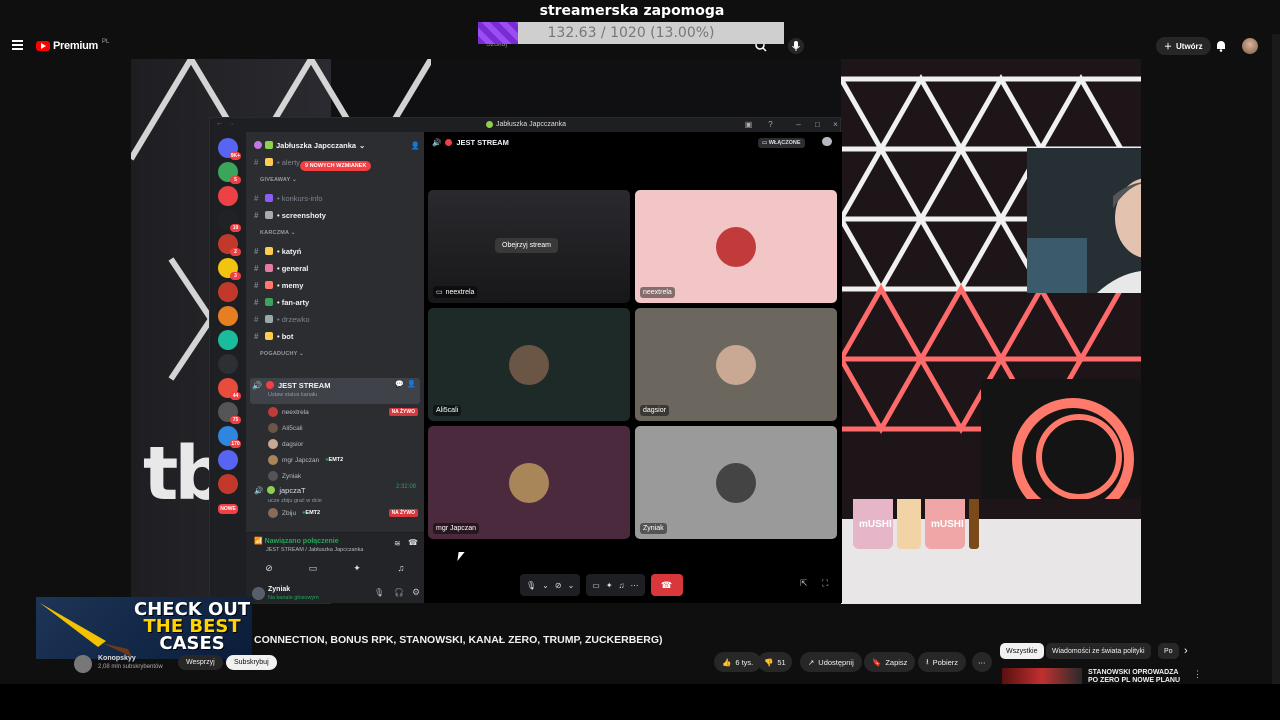 Image resolution: width=1280 pixels, height=720 pixels. I want to click on status-badge: ▭ WŁĄCZONE, so click(781, 143).